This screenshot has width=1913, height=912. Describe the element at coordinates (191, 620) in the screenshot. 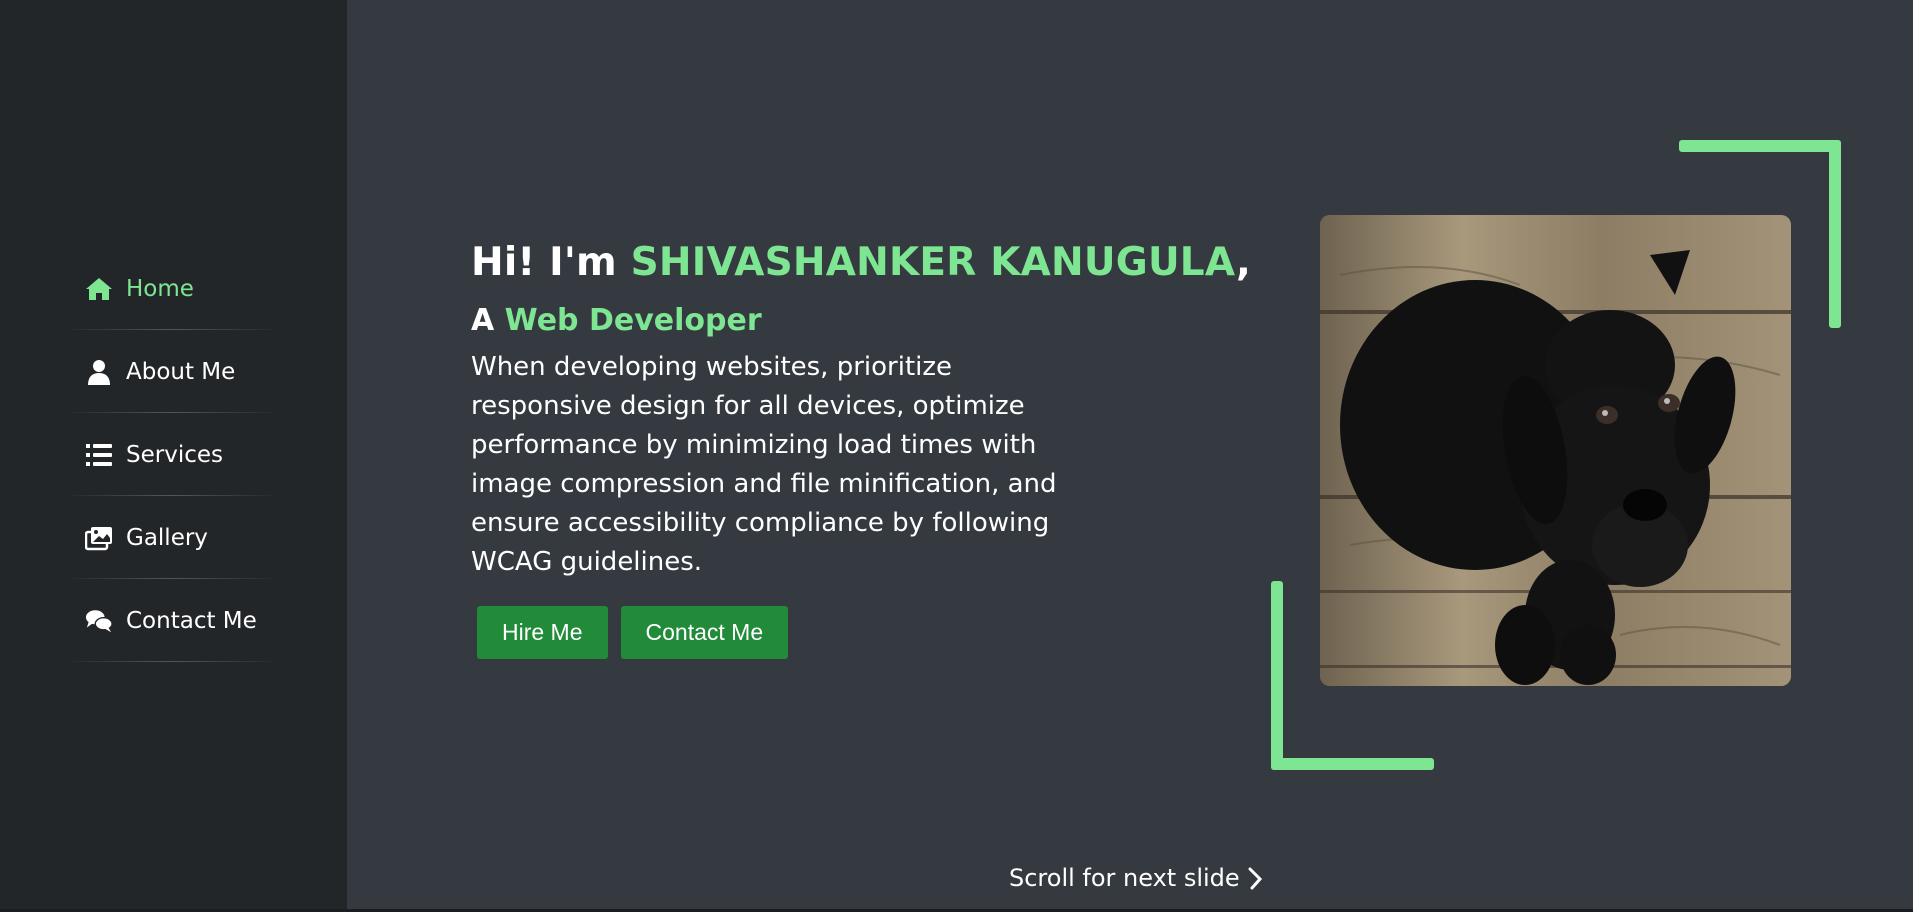

I see `sidebar-item-label: Contact Me` at that location.